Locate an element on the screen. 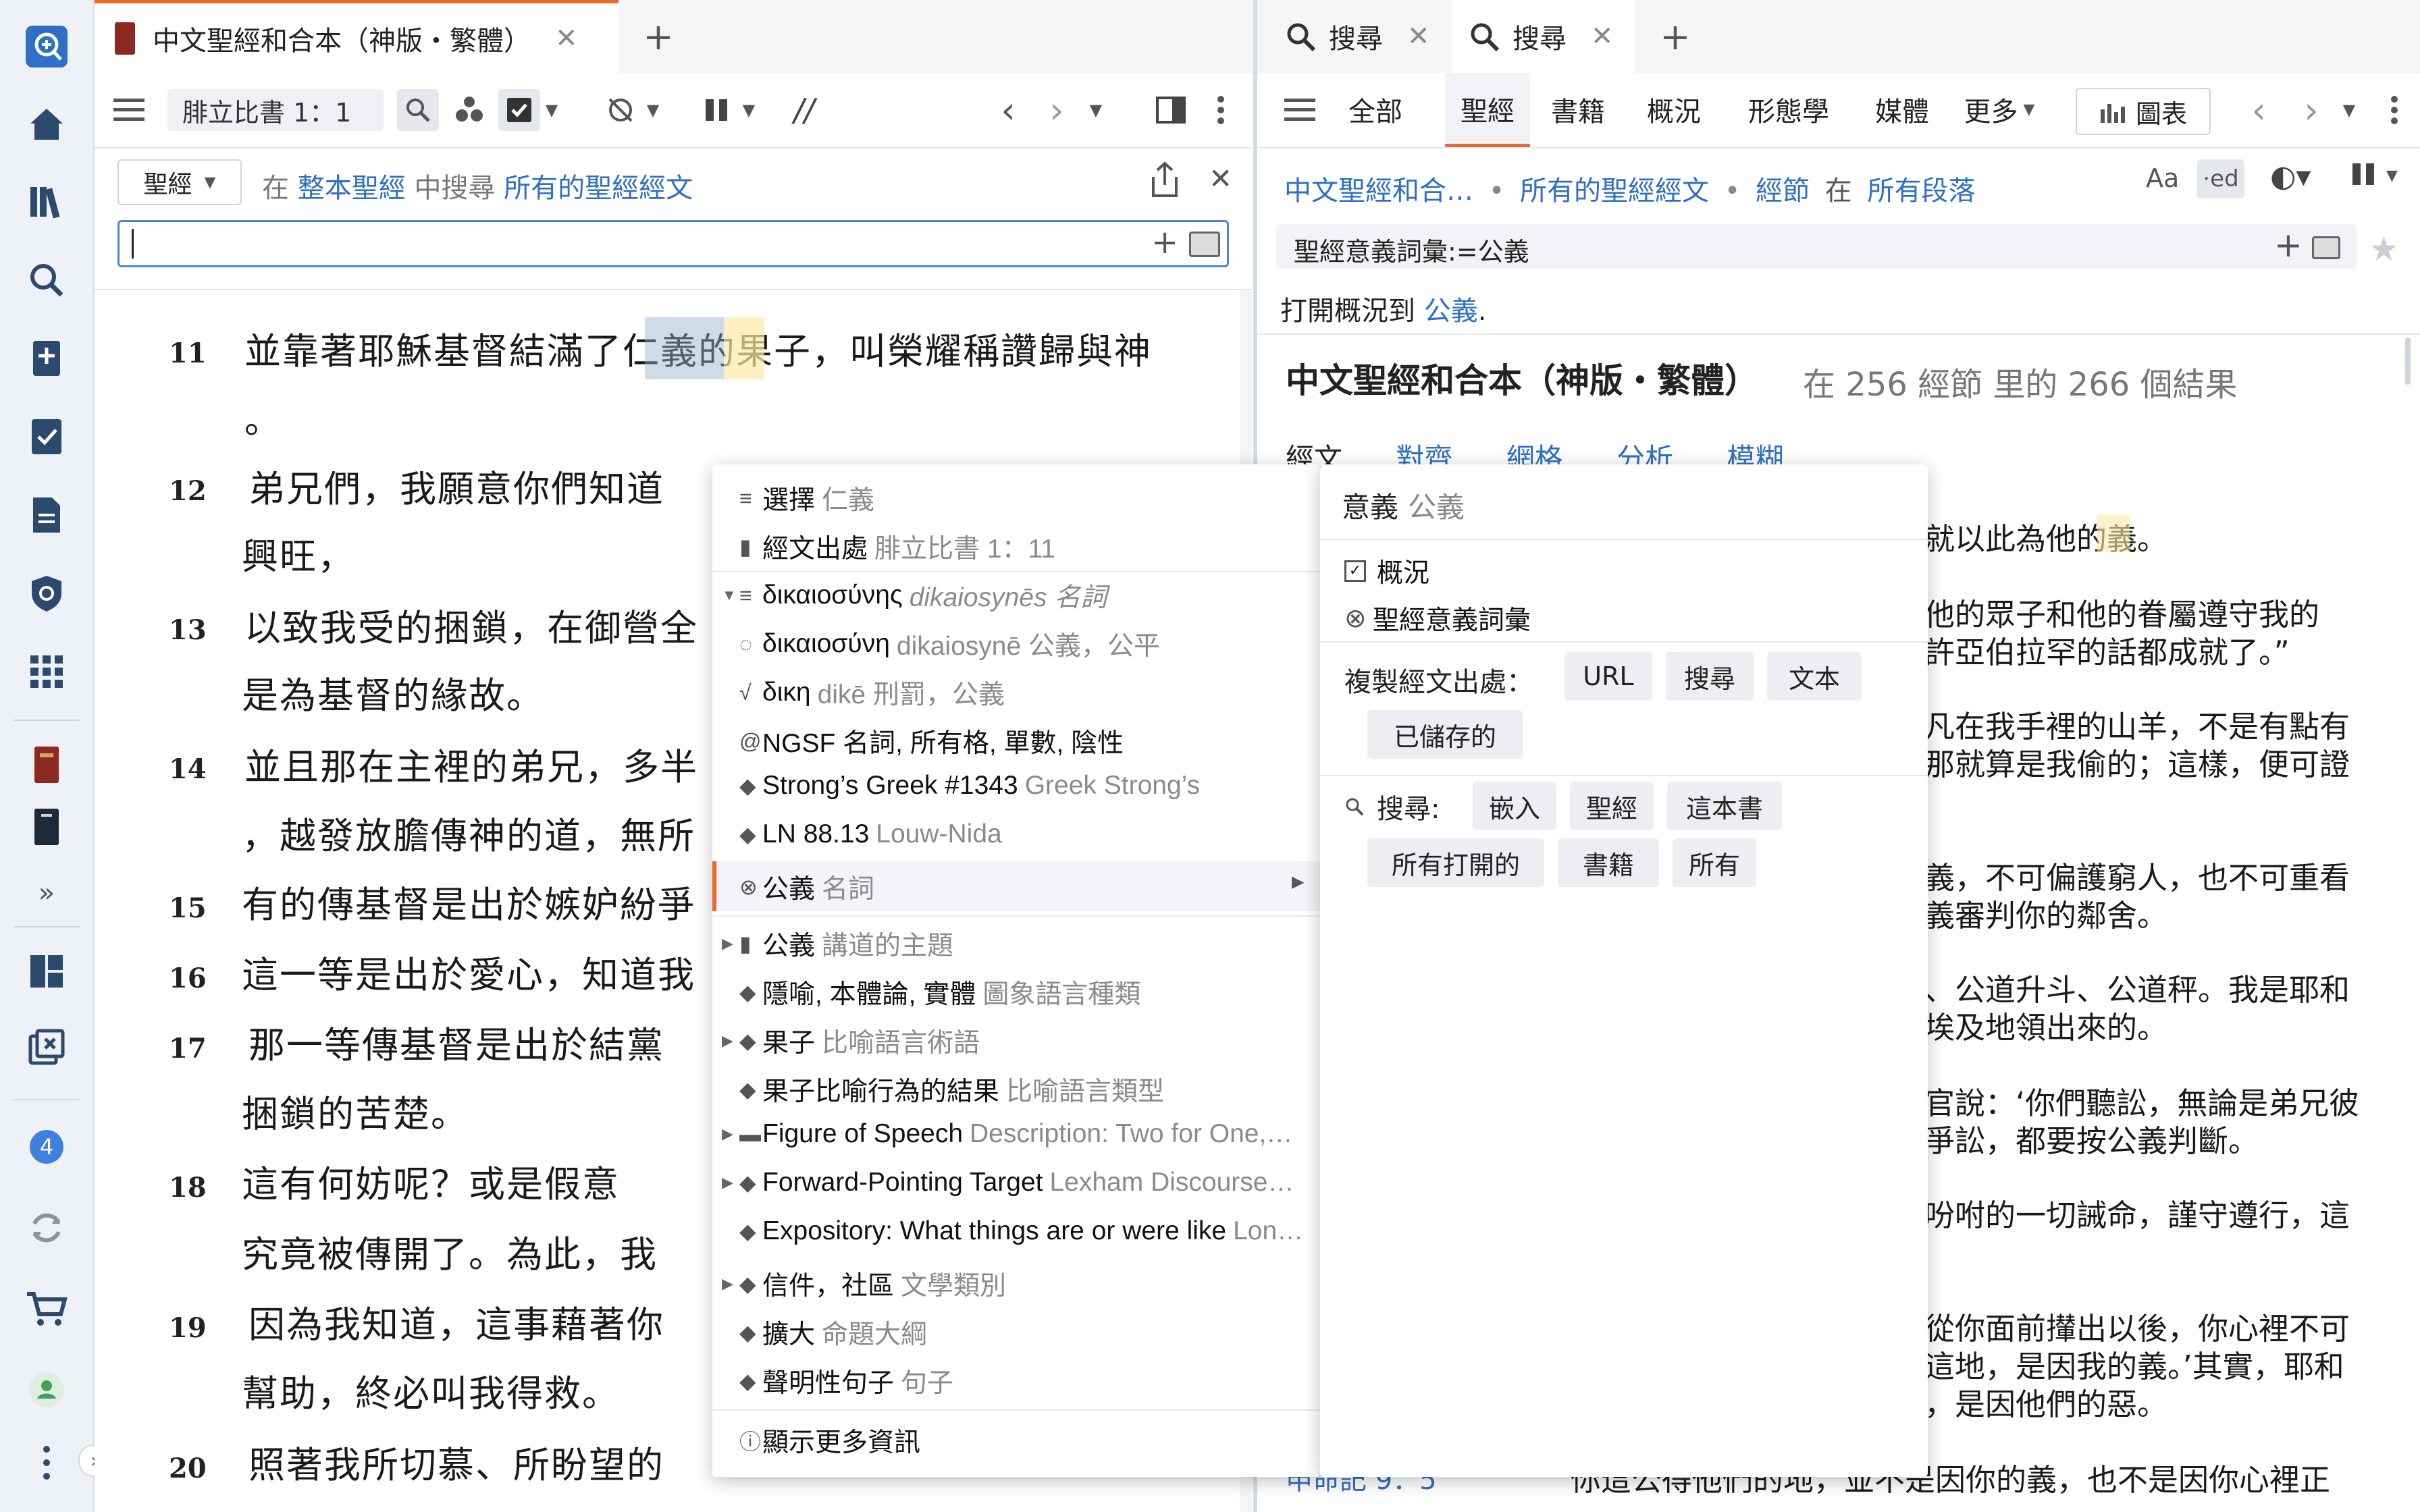  verse-16-line-1: 這一等是出於愛心，知道我 is located at coordinates (468, 971).